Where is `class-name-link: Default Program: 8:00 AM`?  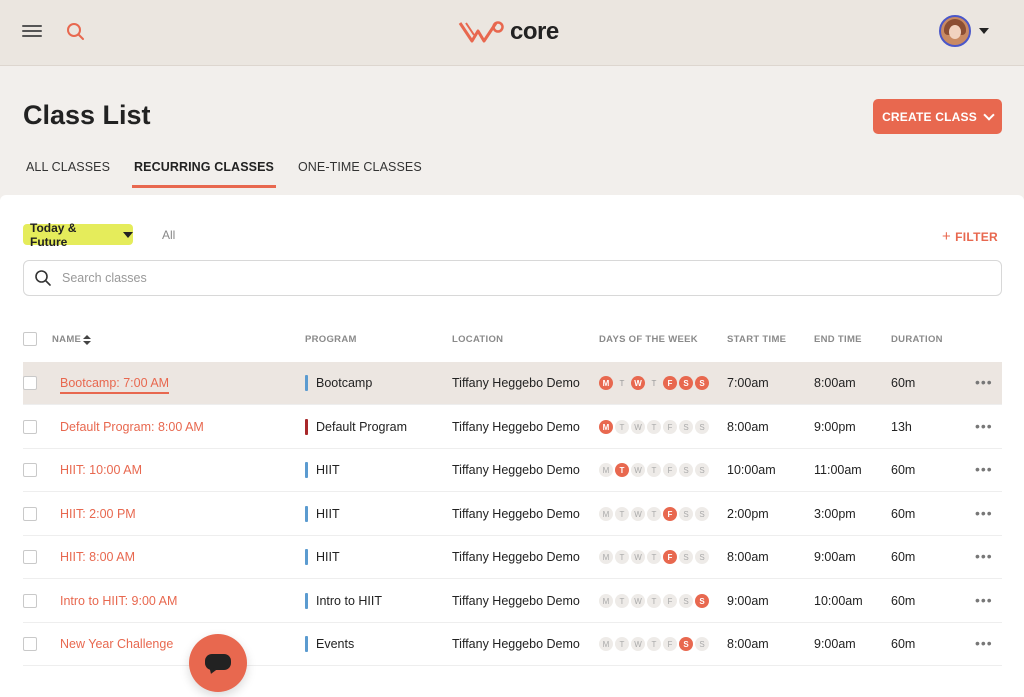 class-name-link: Default Program: 8:00 AM is located at coordinates (132, 427).